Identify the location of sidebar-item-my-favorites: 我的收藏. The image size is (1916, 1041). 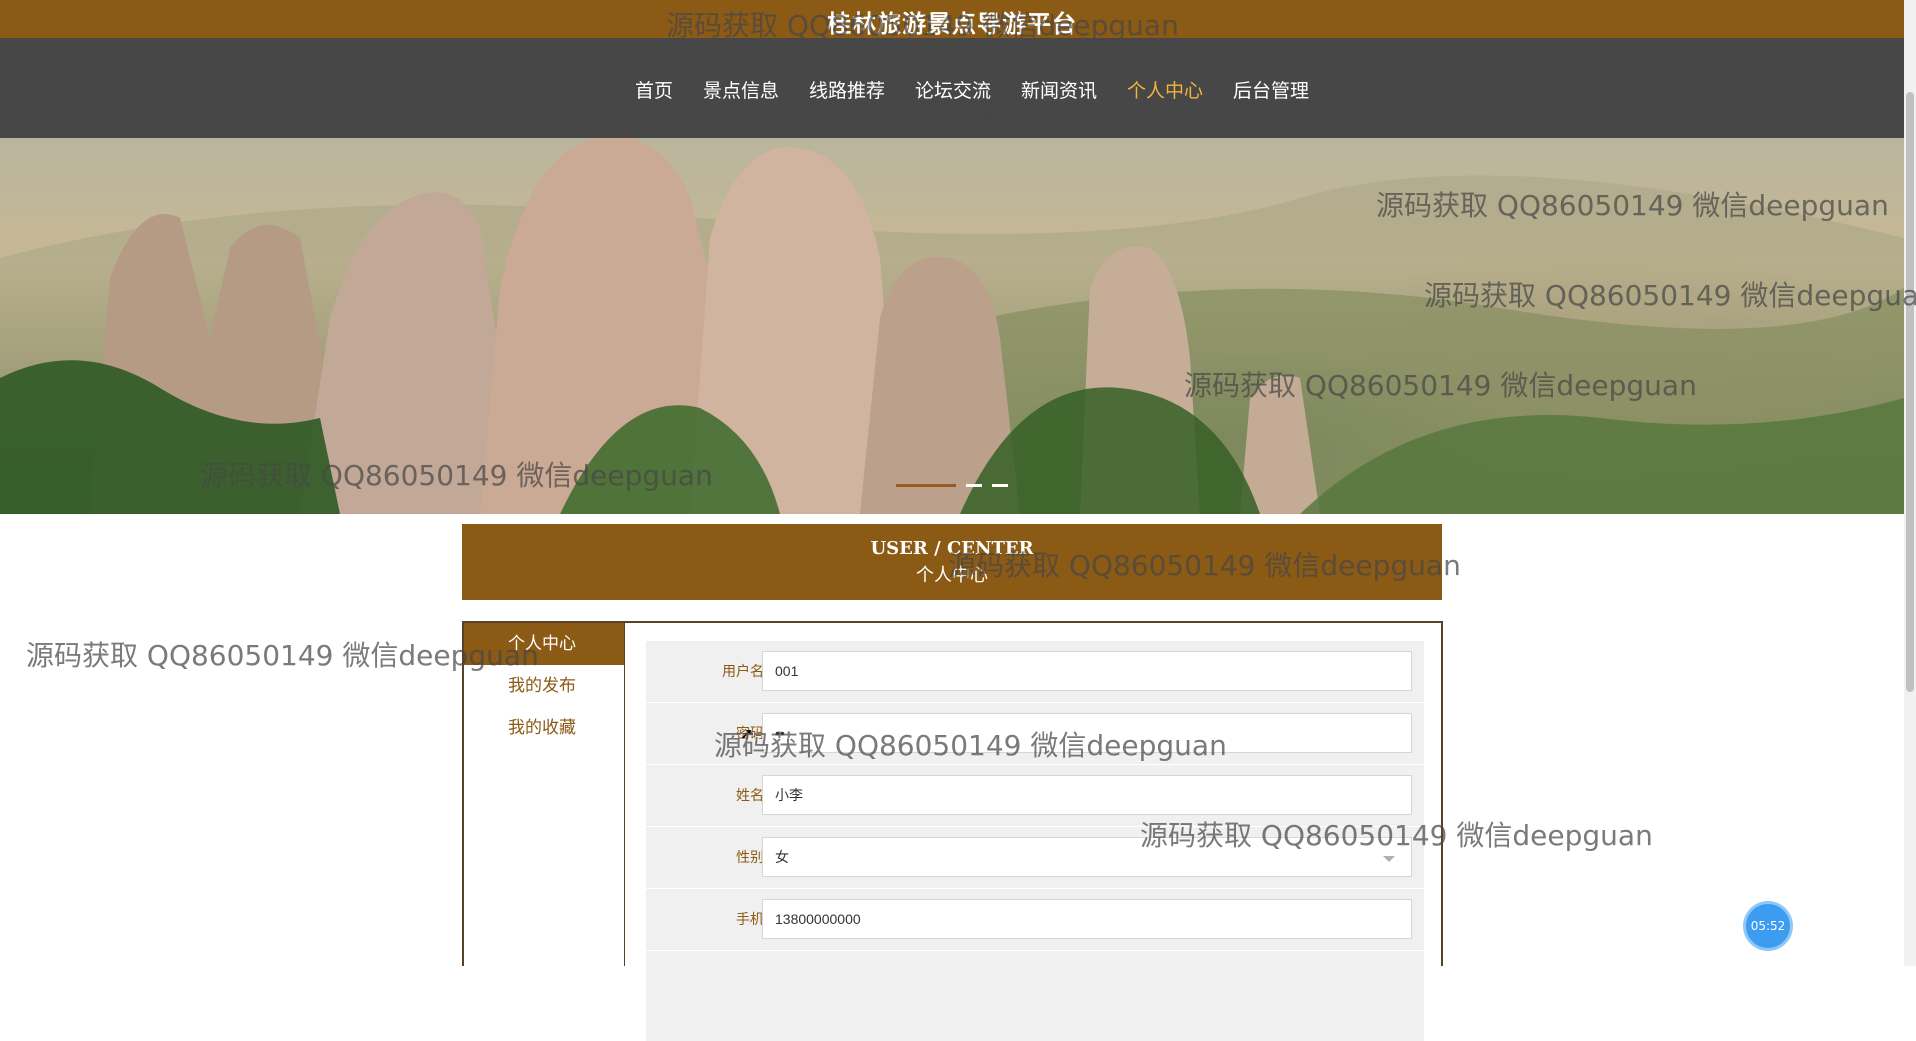
(544, 728).